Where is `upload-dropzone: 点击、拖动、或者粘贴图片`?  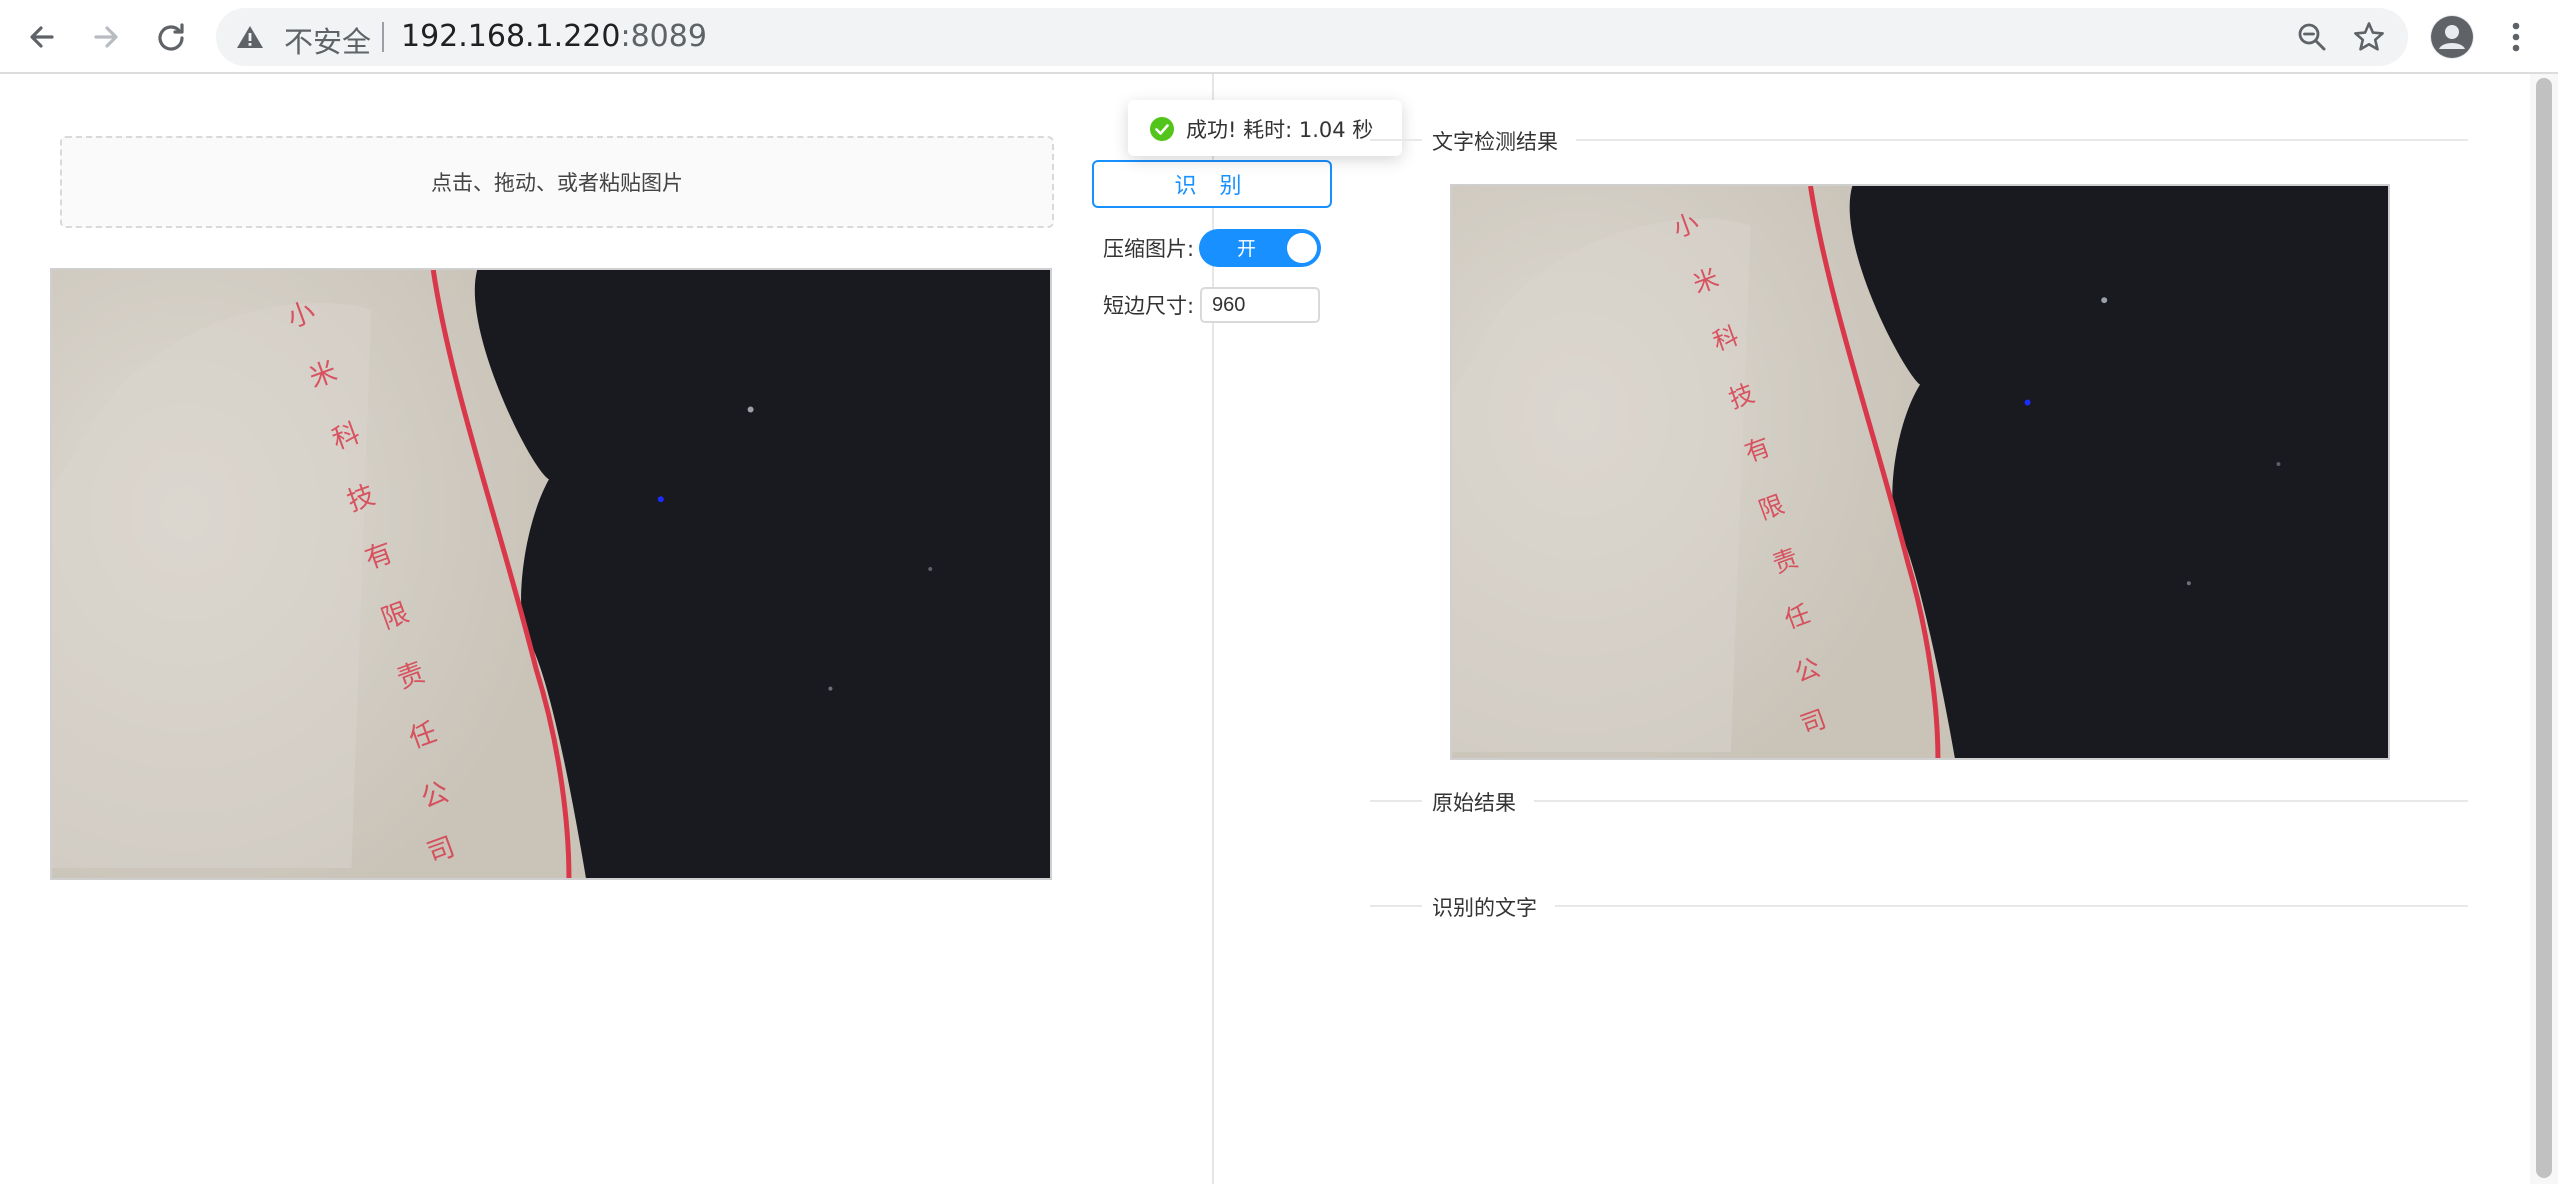
upload-dropzone: 点击、拖动、或者粘贴图片 is located at coordinates (557, 182).